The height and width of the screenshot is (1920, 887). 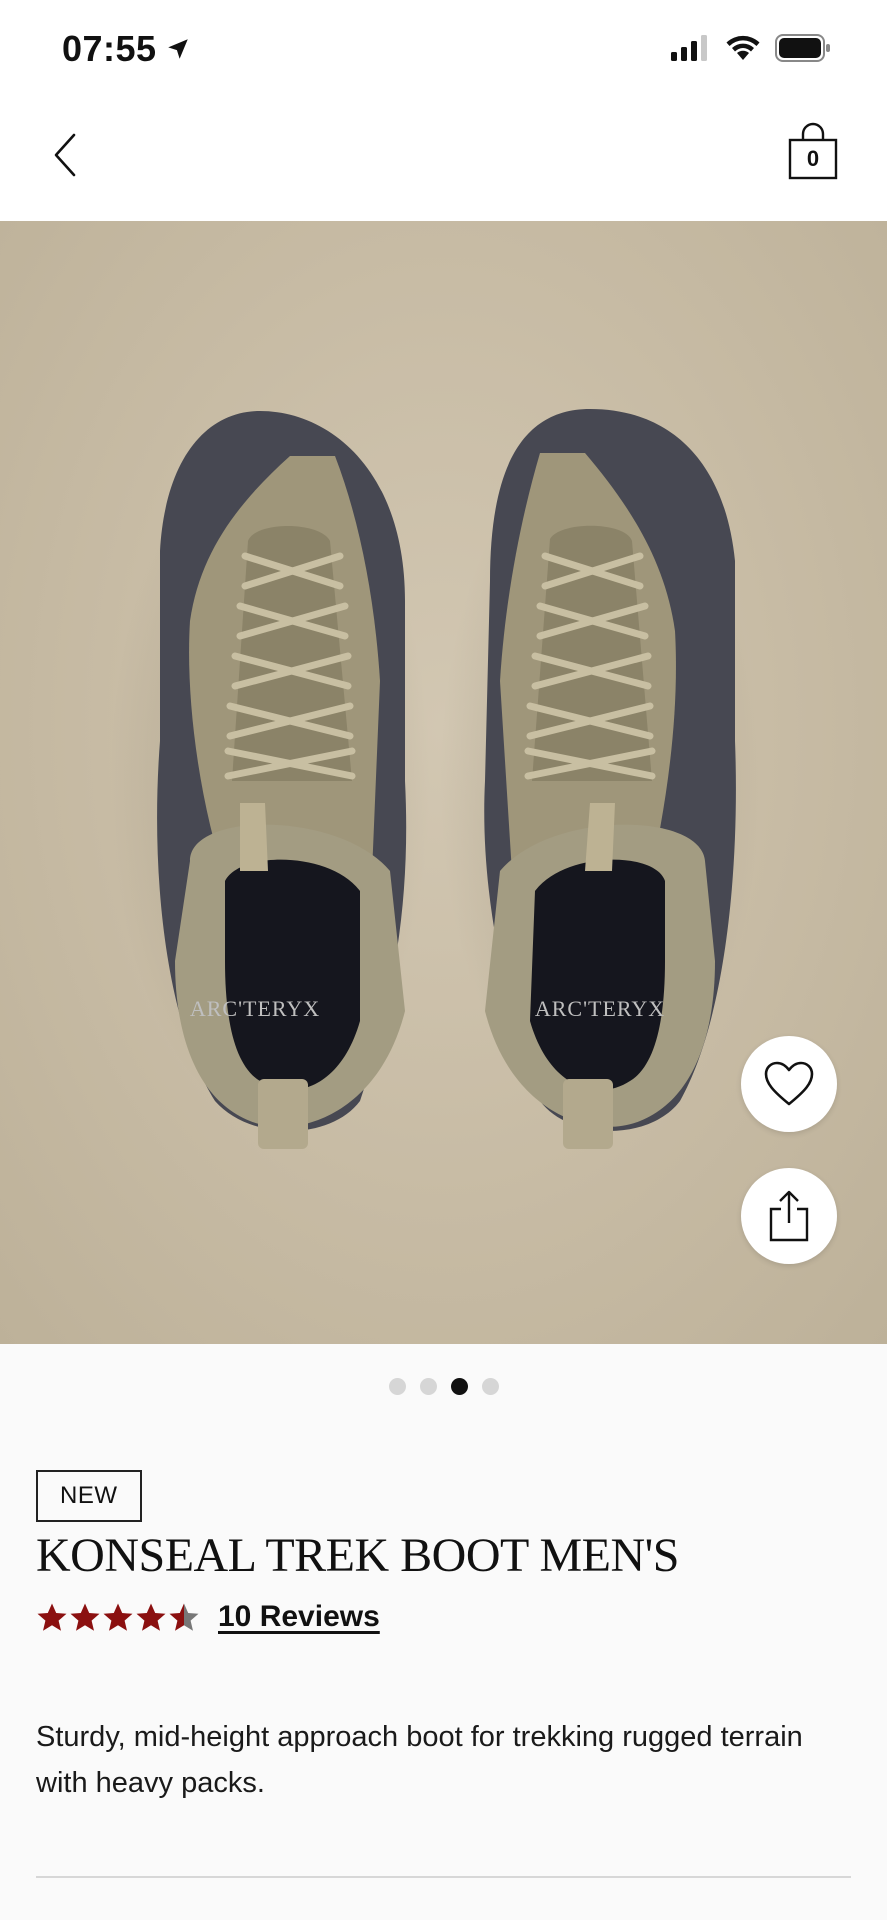 I want to click on status-icons, so click(x=751, y=48).